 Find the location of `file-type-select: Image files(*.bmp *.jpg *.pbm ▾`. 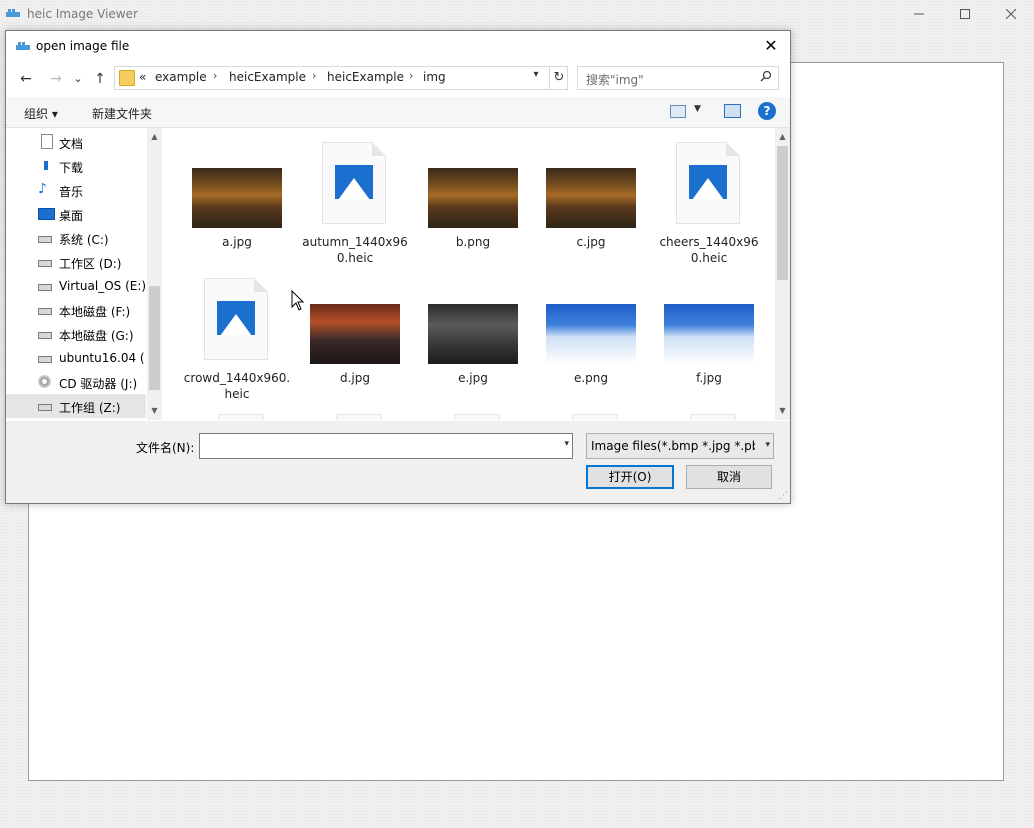

file-type-select: Image files(*.bmp *.jpg *.pbm ▾ is located at coordinates (680, 446).